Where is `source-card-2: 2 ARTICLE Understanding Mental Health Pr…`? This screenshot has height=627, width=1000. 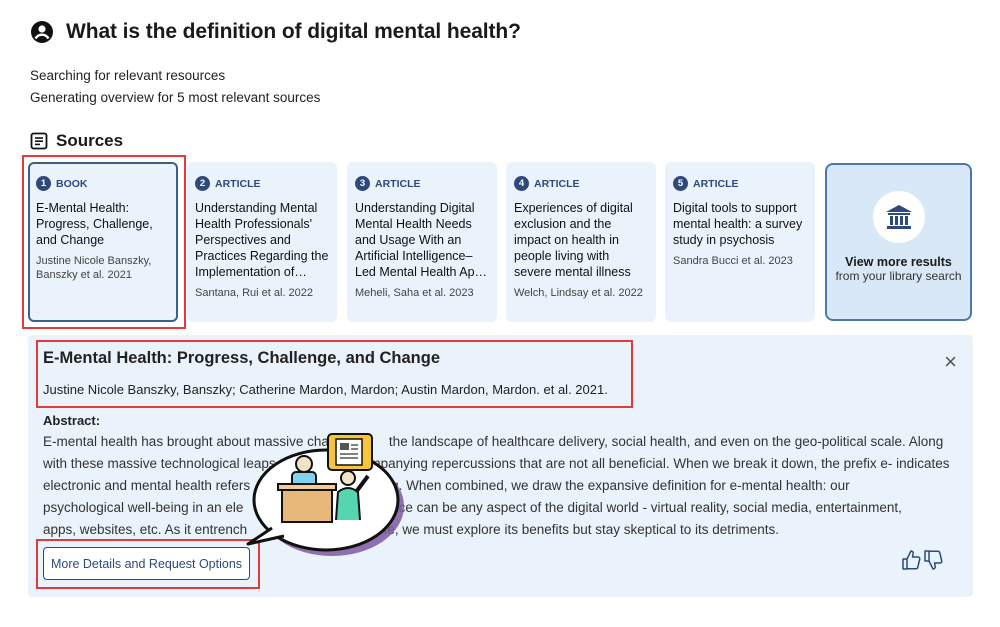
source-card-2: 2 ARTICLE Understanding Mental Health Pr… is located at coordinates (262, 242).